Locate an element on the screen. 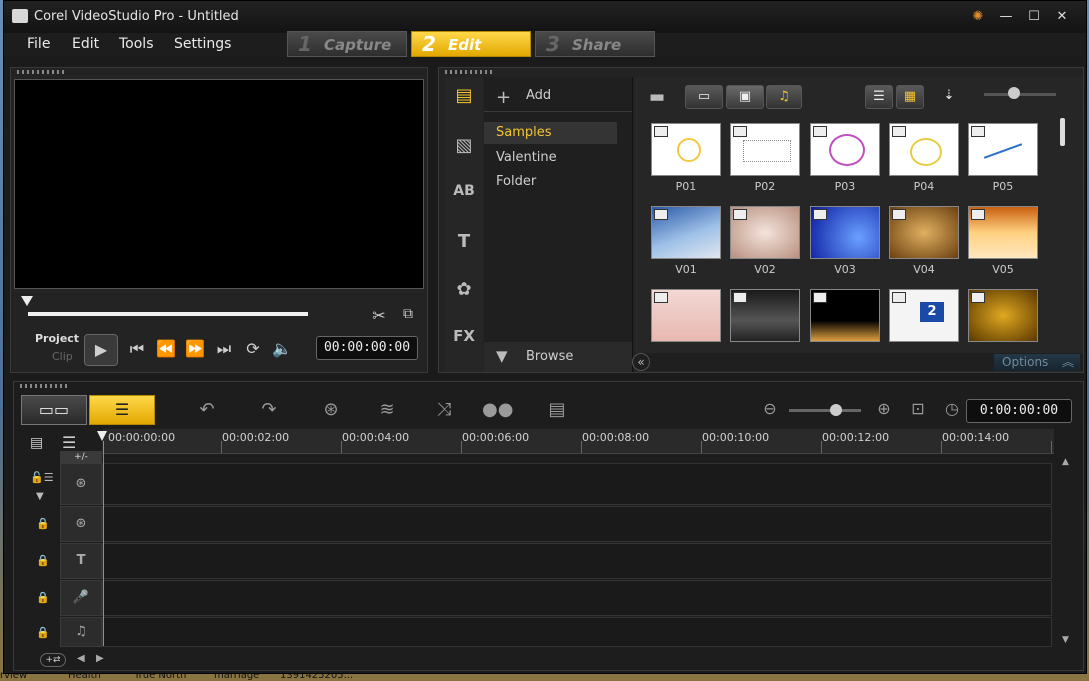 This screenshot has width=1089, height=681. lock-all-icon: 🔓☰ is located at coordinates (42, 477).